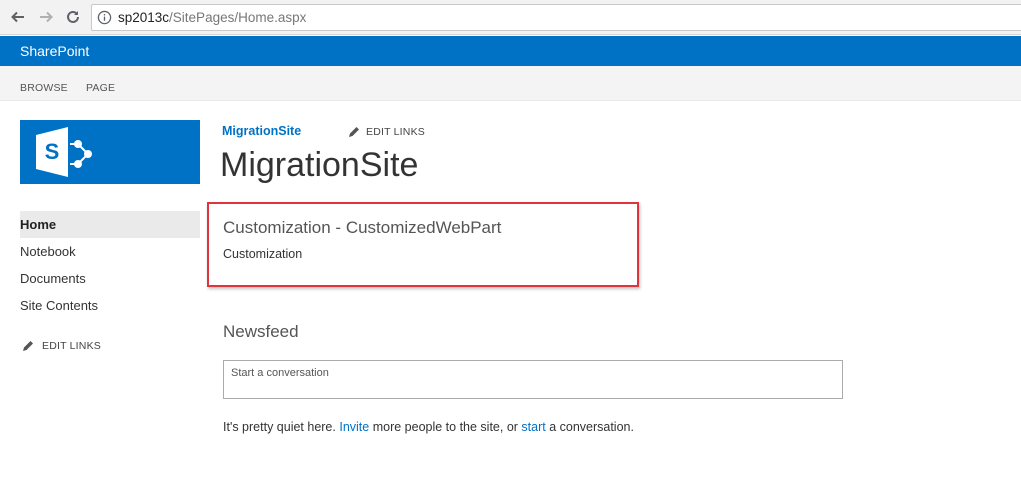 This screenshot has height=497, width=1021. Describe the element at coordinates (319, 165) in the screenshot. I see `page-title: MigrationSite` at that location.